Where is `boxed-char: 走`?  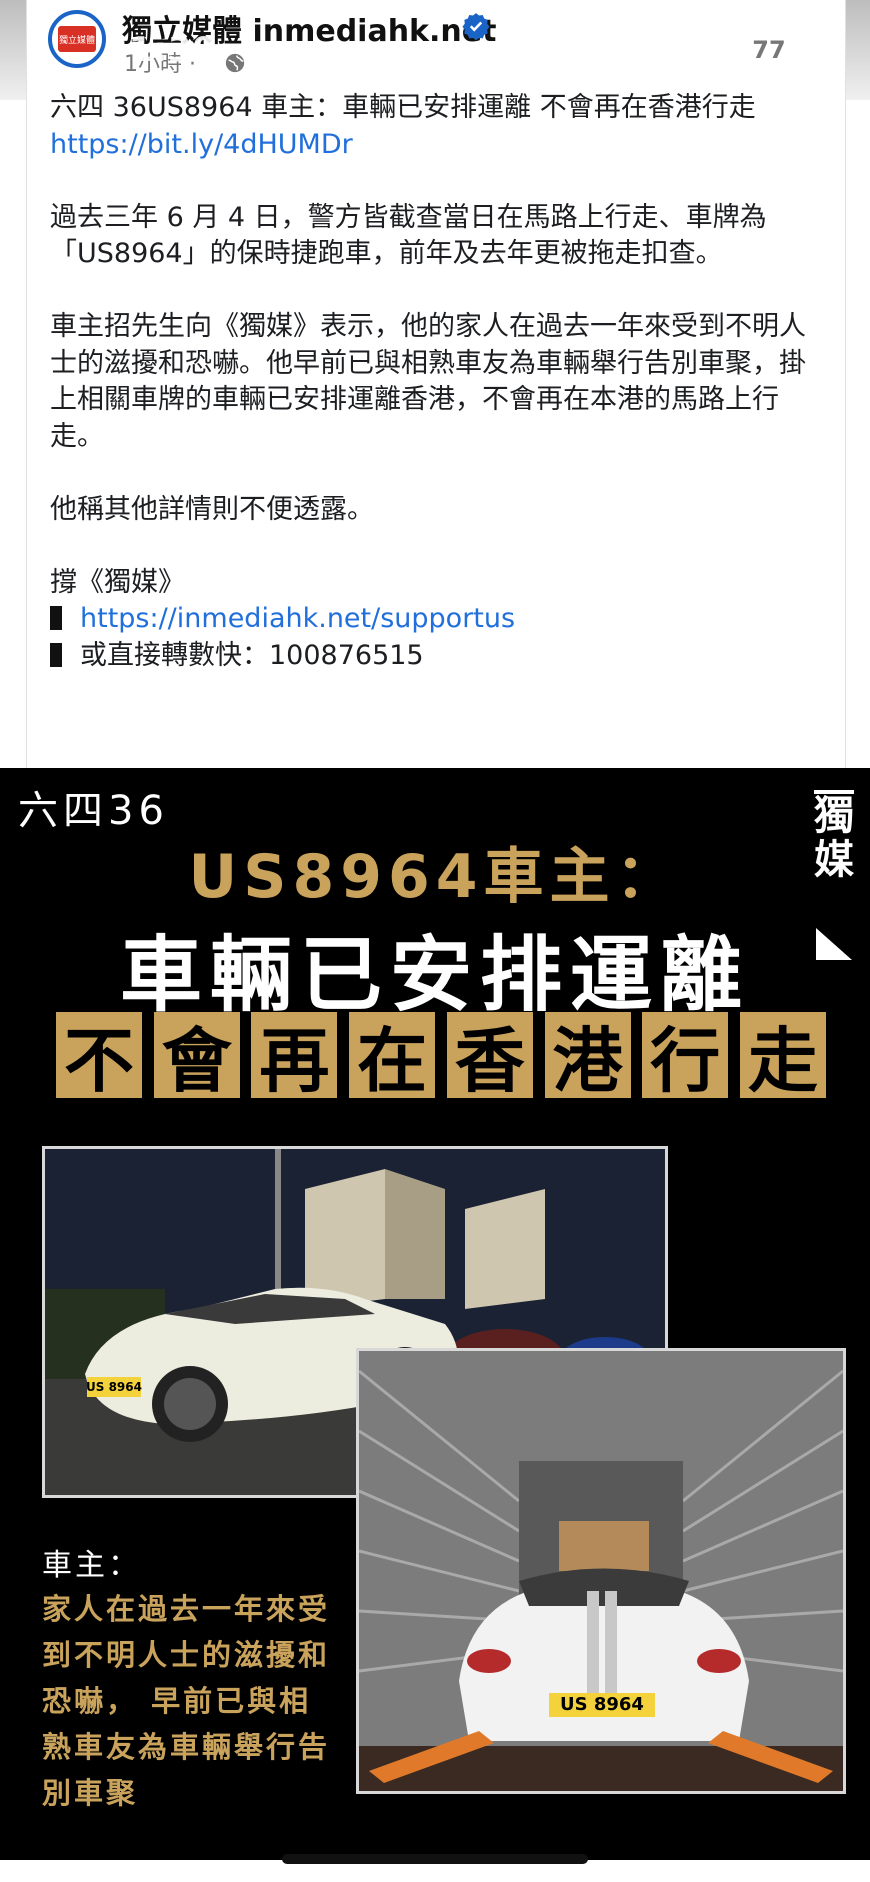
boxed-char: 走 is located at coordinates (782, 1057).